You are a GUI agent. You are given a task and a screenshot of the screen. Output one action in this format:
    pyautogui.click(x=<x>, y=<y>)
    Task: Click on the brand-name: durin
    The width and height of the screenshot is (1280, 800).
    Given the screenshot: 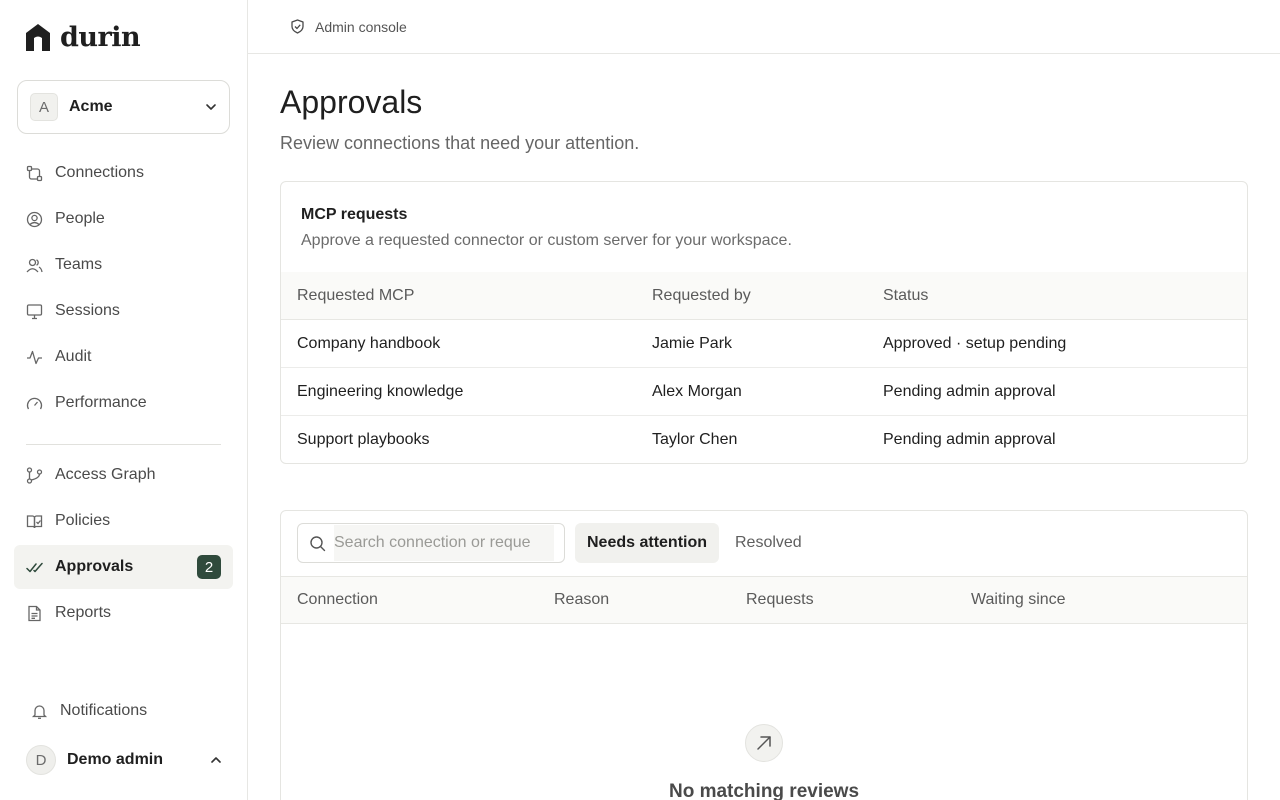 What is the action you would take?
    pyautogui.click(x=100, y=37)
    